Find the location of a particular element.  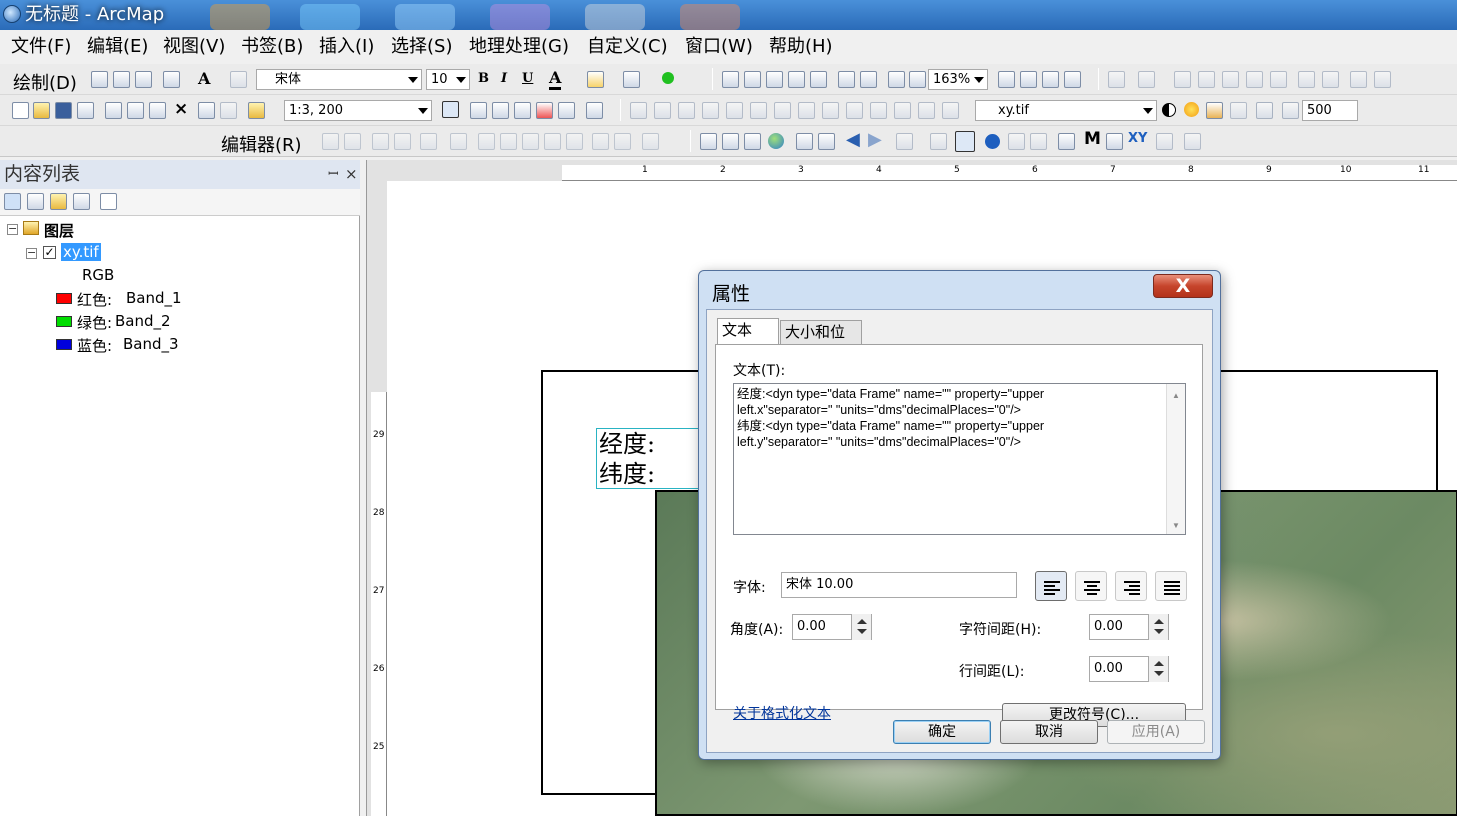

topology-inspector-icon is located at coordinates (950, 110).